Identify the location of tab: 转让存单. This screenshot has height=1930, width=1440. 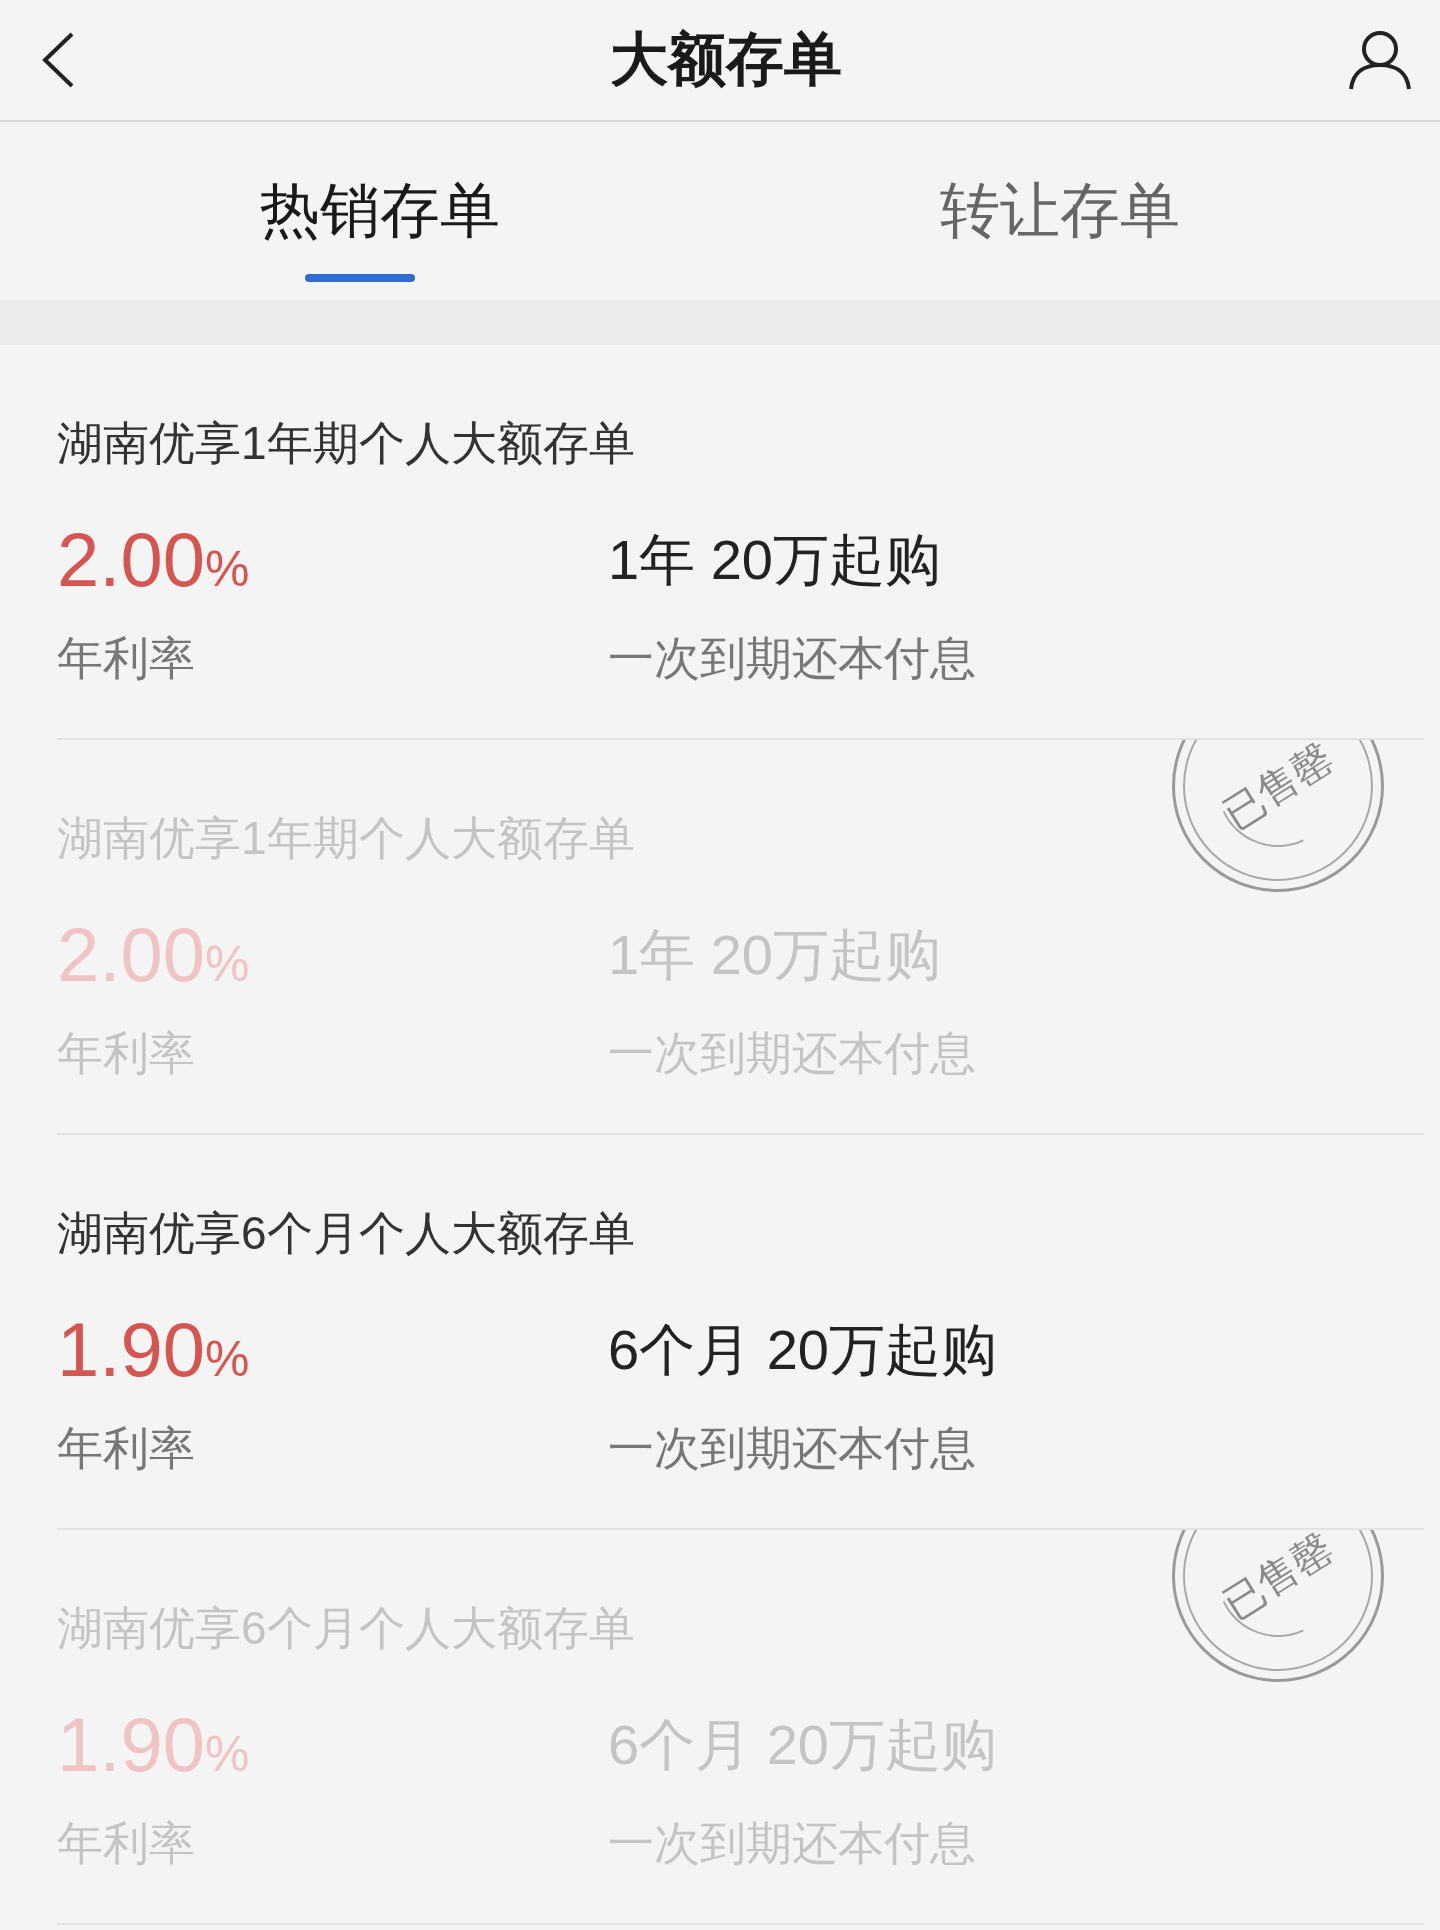
(1080, 211).